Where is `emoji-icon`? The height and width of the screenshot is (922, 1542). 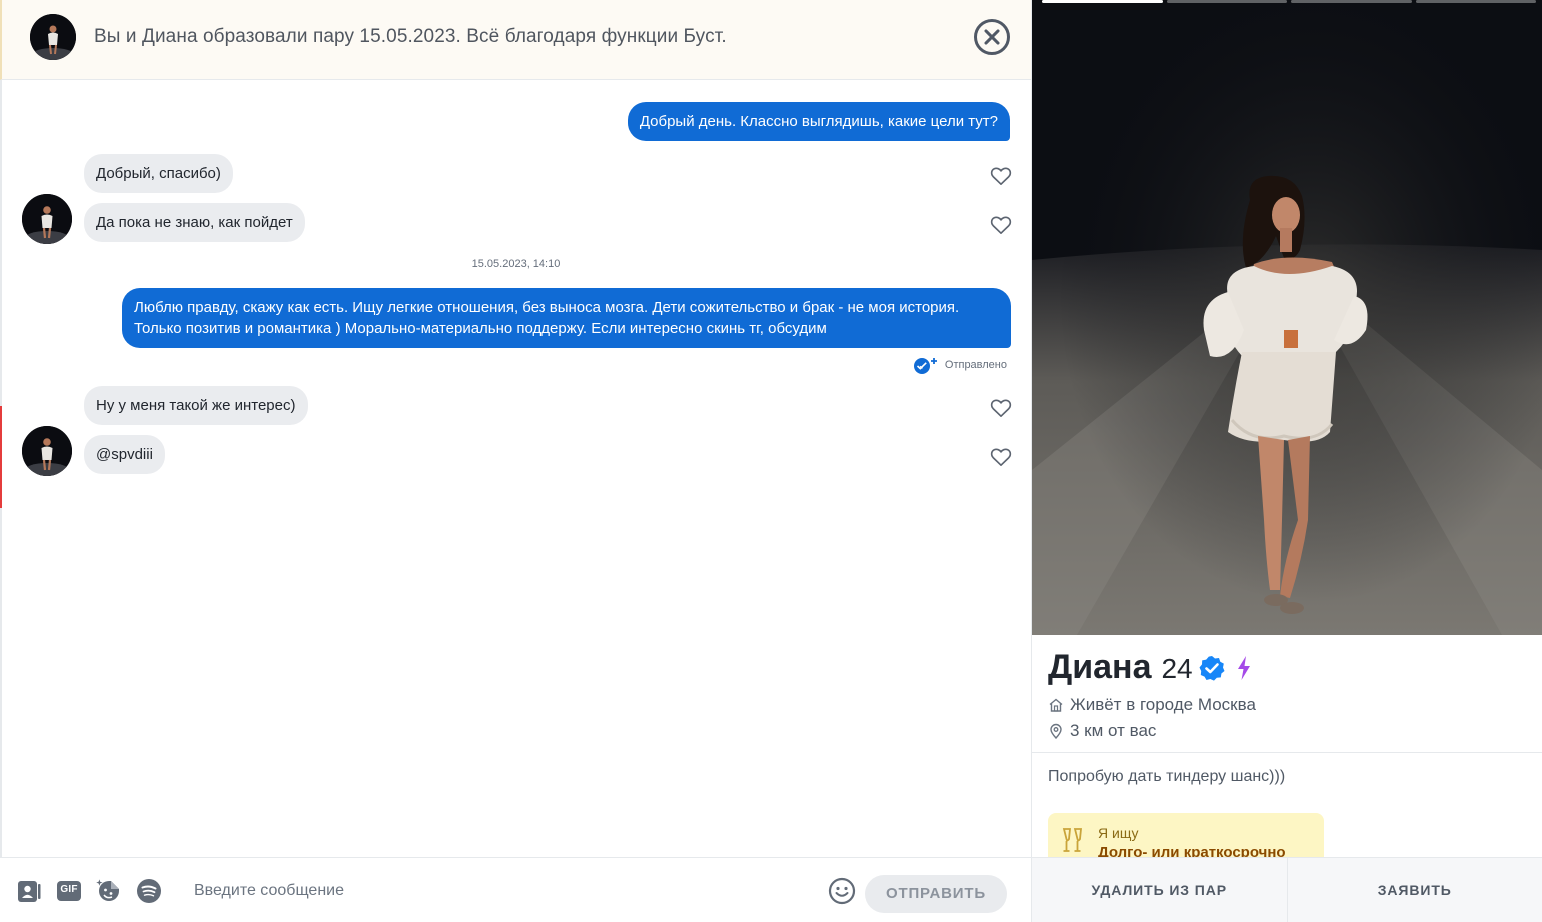 emoji-icon is located at coordinates (842, 891).